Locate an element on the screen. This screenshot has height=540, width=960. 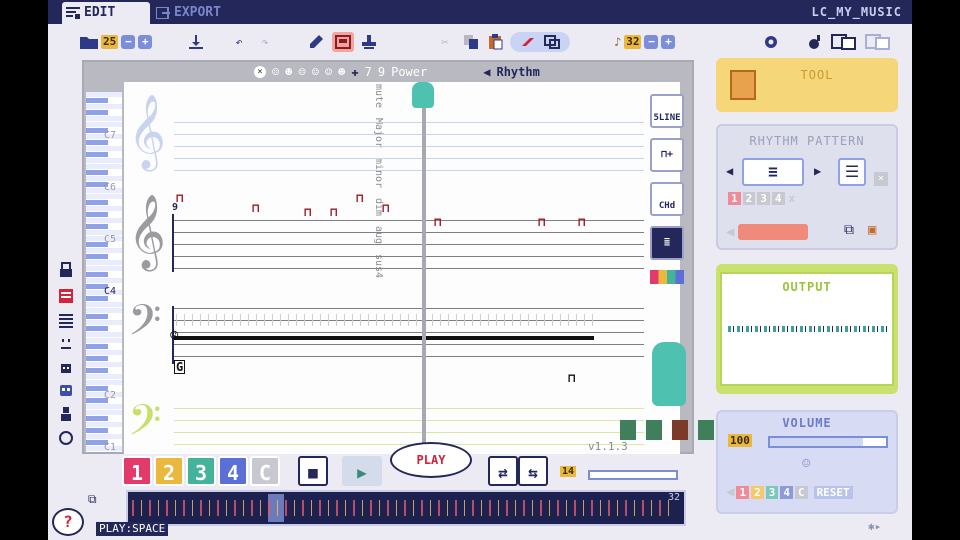
stamp-icon is located at coordinates (369, 42).